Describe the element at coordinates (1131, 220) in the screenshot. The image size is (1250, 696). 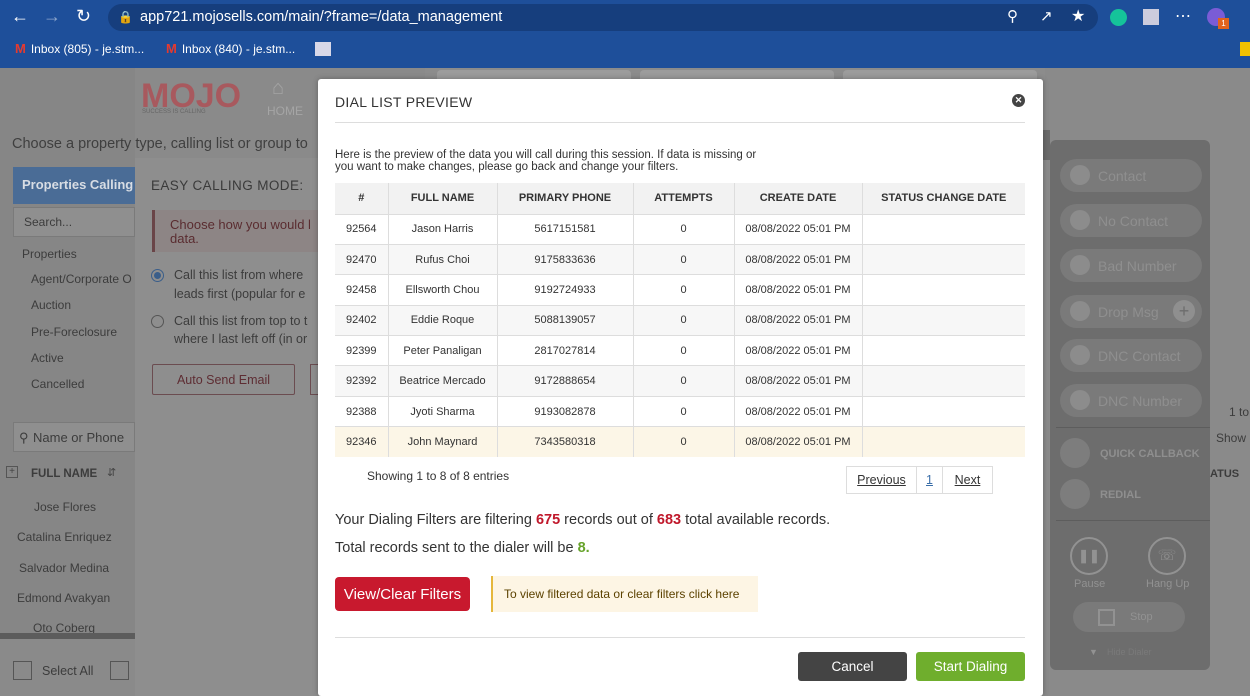
I see `no-contact-button: No Contact` at that location.